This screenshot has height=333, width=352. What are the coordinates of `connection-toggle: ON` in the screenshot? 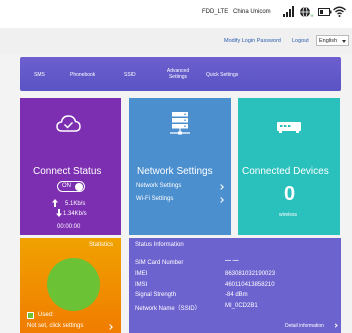 It's located at (71, 186).